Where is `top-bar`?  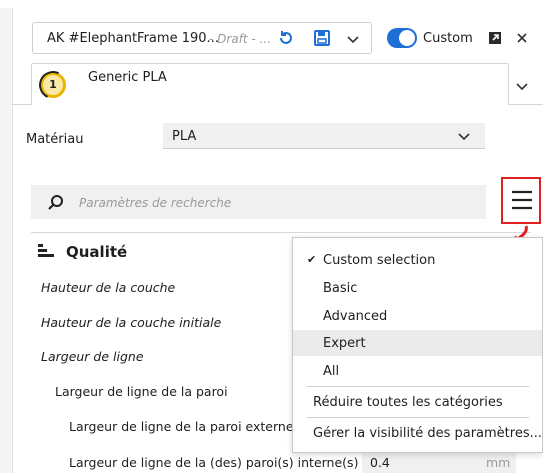
top-bar is located at coordinates (271, 4).